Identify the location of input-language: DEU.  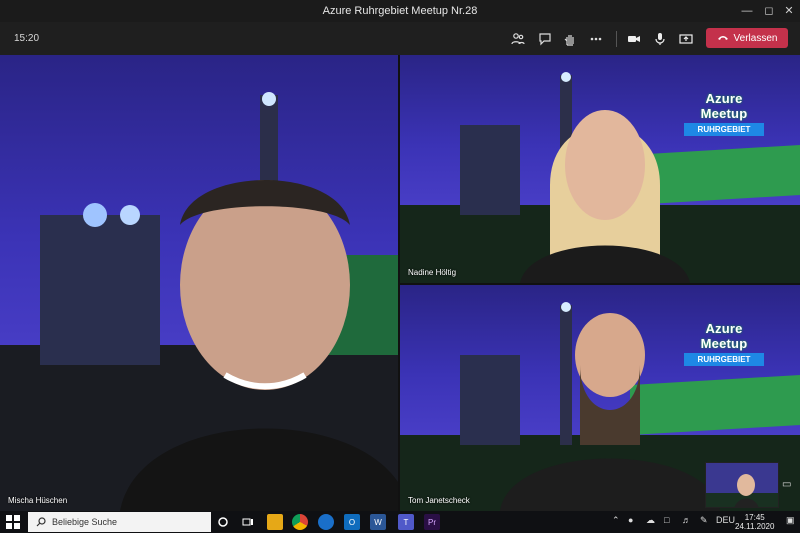
(725, 520).